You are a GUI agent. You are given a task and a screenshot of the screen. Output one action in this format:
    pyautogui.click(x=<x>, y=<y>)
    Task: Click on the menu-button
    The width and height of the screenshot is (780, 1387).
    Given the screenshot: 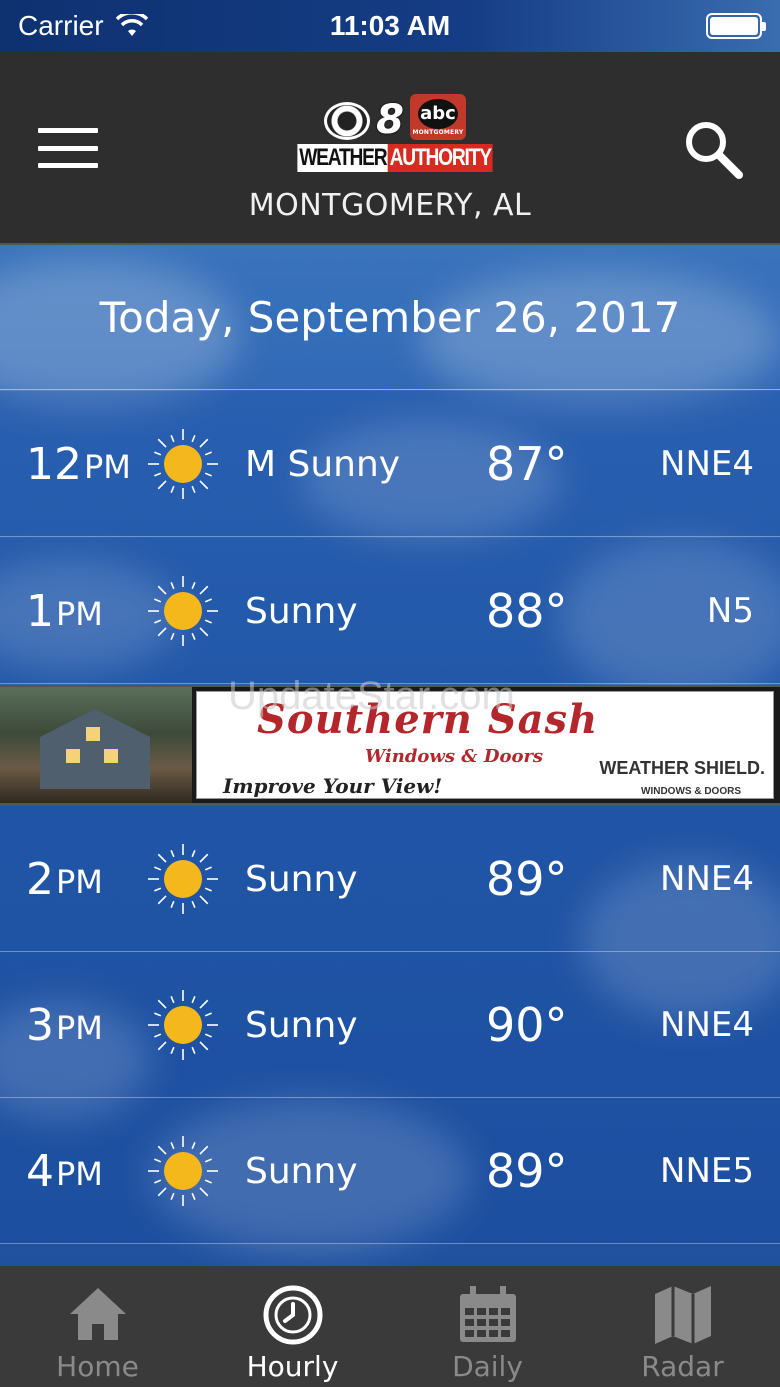 What is the action you would take?
    pyautogui.click(x=68, y=148)
    